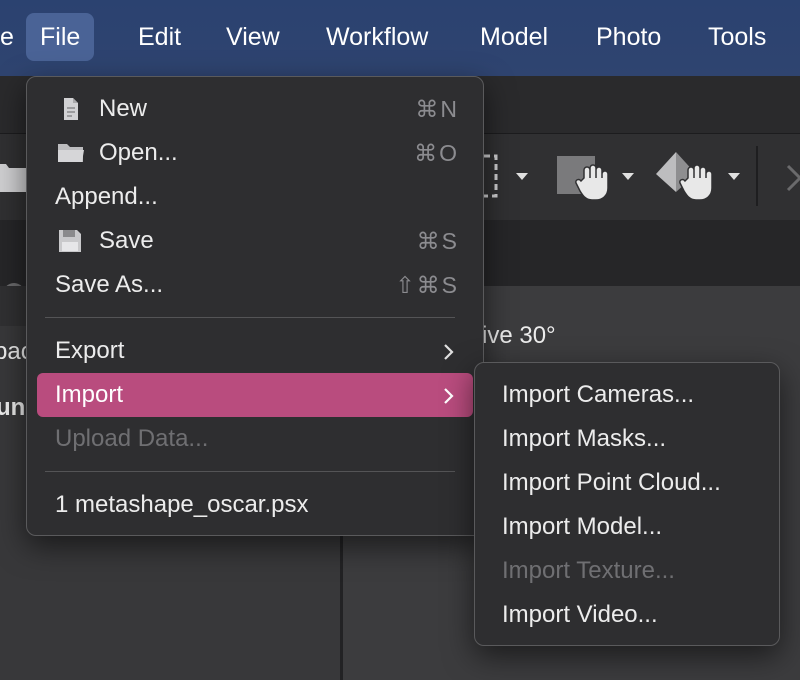 The width and height of the screenshot is (800, 680). I want to click on document-icon, so click(71, 109).